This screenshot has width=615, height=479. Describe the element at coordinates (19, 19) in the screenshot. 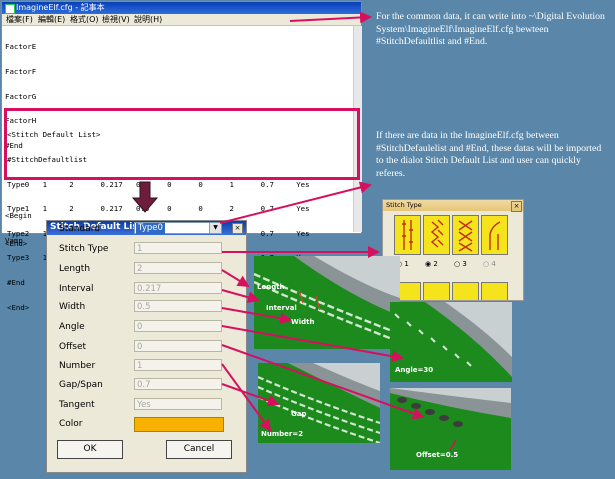

I see `menu-file: 檔案(F)` at that location.